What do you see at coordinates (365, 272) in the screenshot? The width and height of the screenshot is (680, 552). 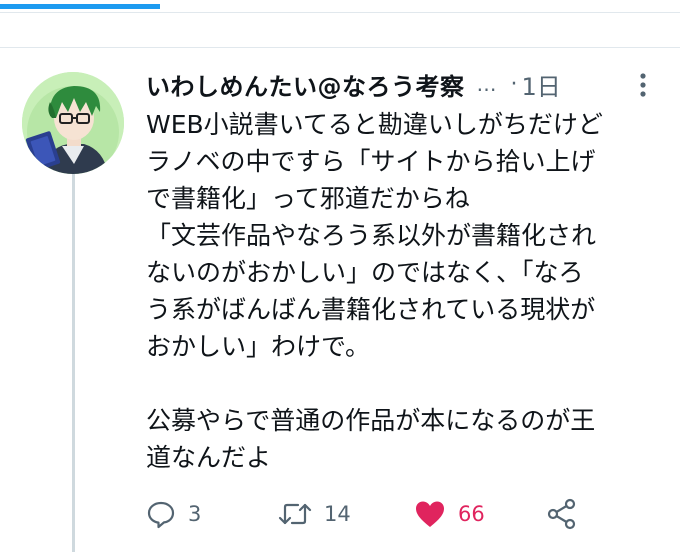 I see `tweet-text-line: ないのがおかしい」のではなく、「なろ` at bounding box center [365, 272].